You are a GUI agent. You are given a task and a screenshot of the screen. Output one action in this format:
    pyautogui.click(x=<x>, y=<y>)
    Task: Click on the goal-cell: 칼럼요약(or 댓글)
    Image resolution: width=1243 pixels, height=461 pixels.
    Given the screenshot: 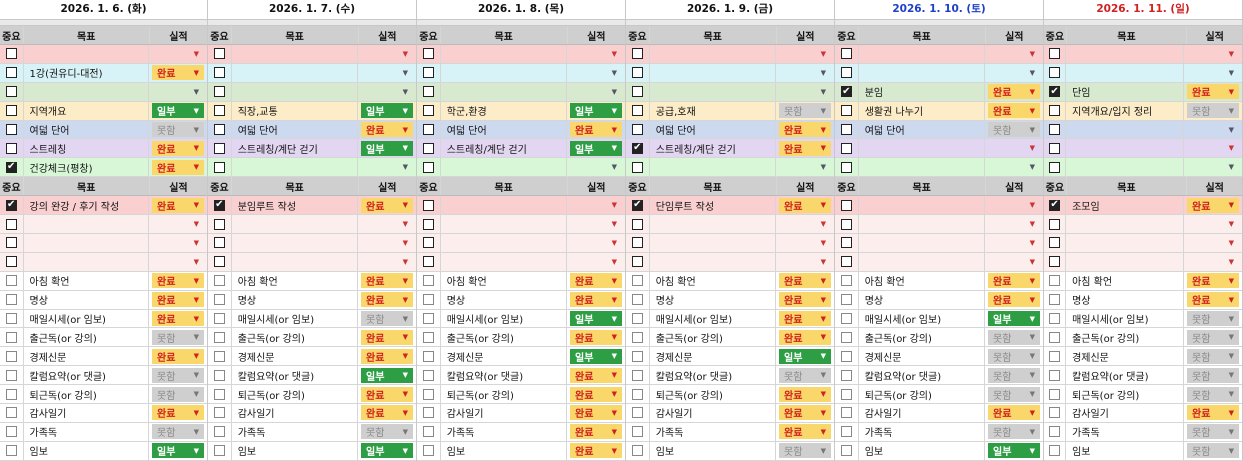 What is the action you would take?
    pyautogui.click(x=713, y=375)
    